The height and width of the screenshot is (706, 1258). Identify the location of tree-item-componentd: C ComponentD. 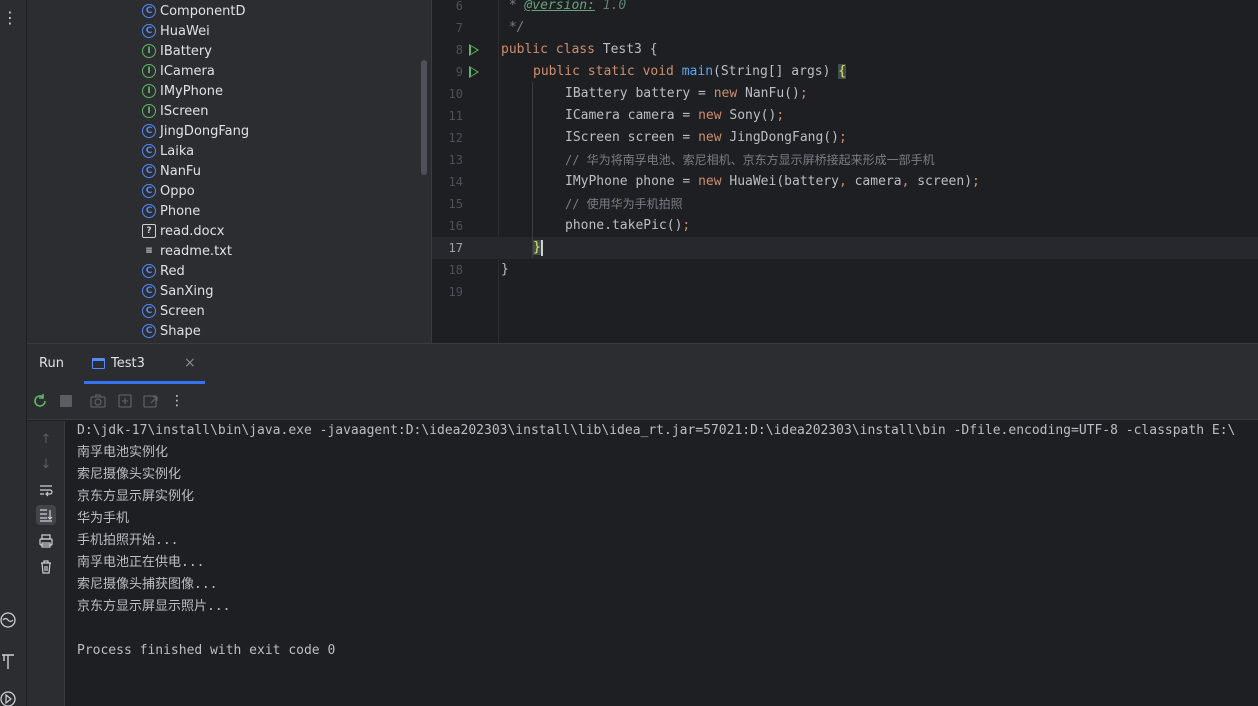
(193, 11).